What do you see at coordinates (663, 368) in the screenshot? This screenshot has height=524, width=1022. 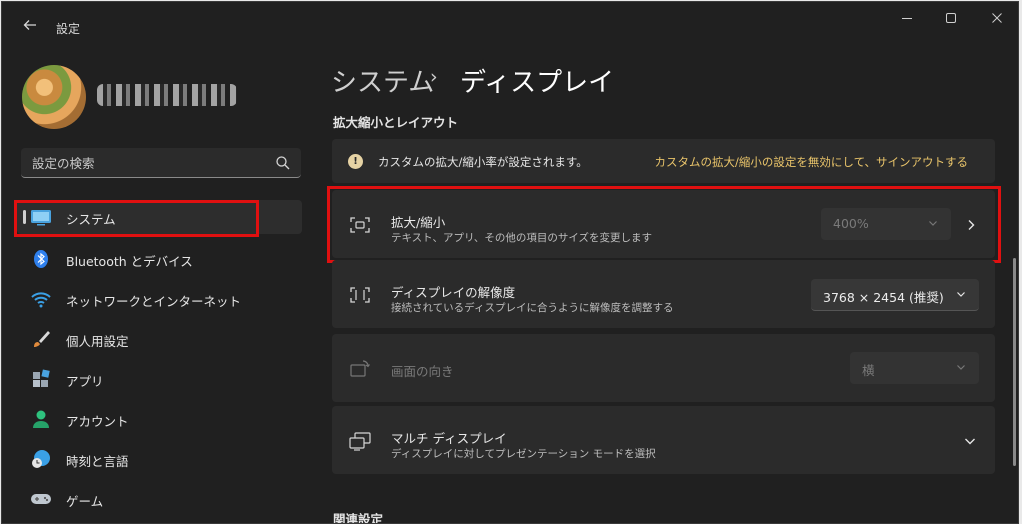 I see `orientation-setting-row: 画面の向き 横` at bounding box center [663, 368].